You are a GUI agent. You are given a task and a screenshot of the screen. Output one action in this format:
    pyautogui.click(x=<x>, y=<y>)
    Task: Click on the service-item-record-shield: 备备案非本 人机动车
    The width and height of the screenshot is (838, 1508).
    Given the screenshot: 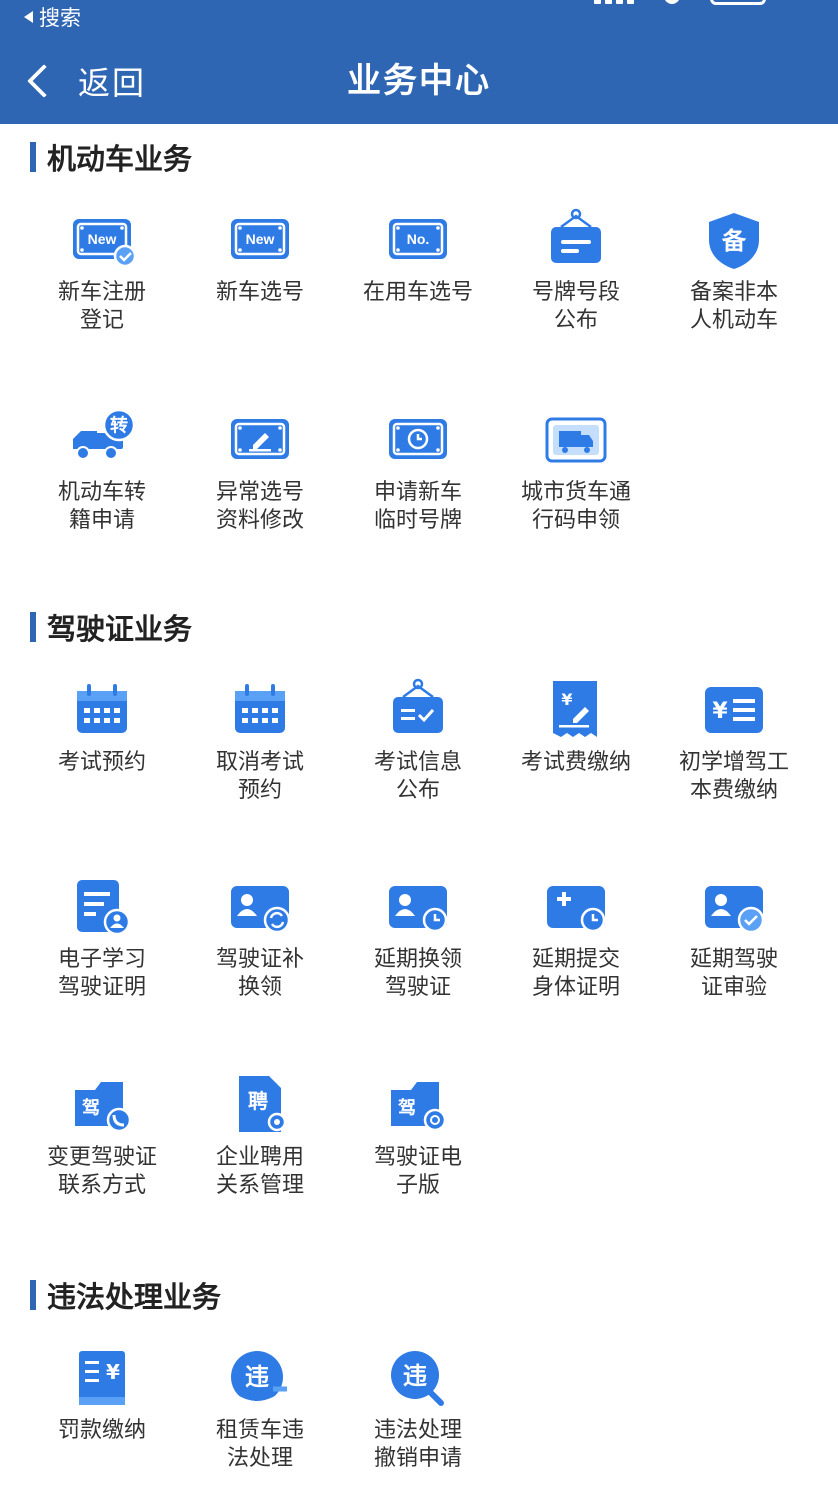 What is the action you would take?
    pyautogui.click(x=734, y=270)
    